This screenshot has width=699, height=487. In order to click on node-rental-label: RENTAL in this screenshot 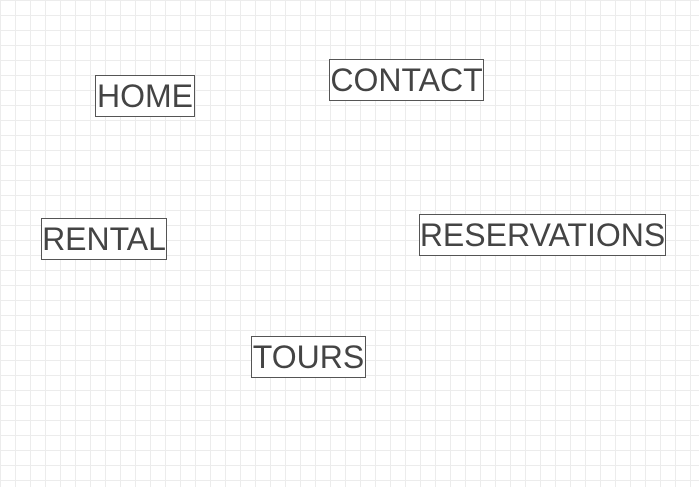, I will do `click(104, 239)`.